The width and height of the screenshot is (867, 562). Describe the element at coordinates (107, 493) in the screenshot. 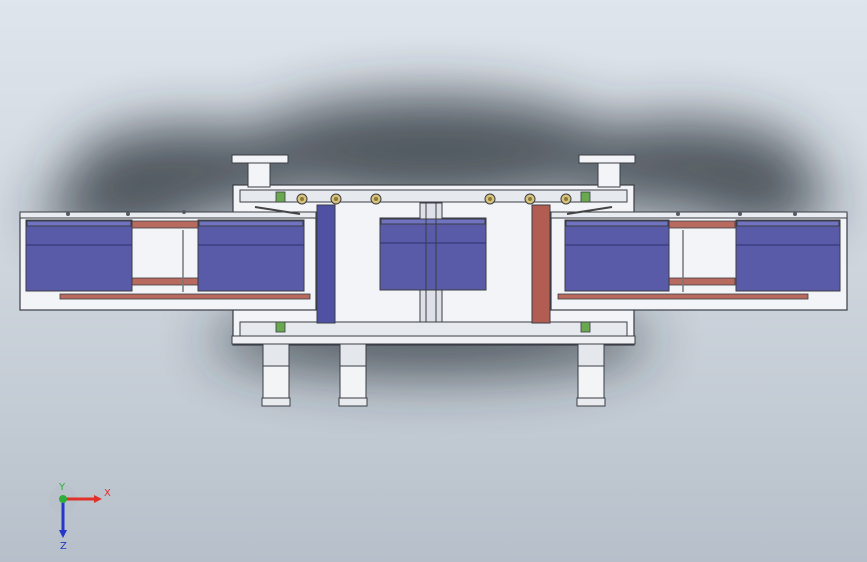

I see `x-axis-label: X` at that location.